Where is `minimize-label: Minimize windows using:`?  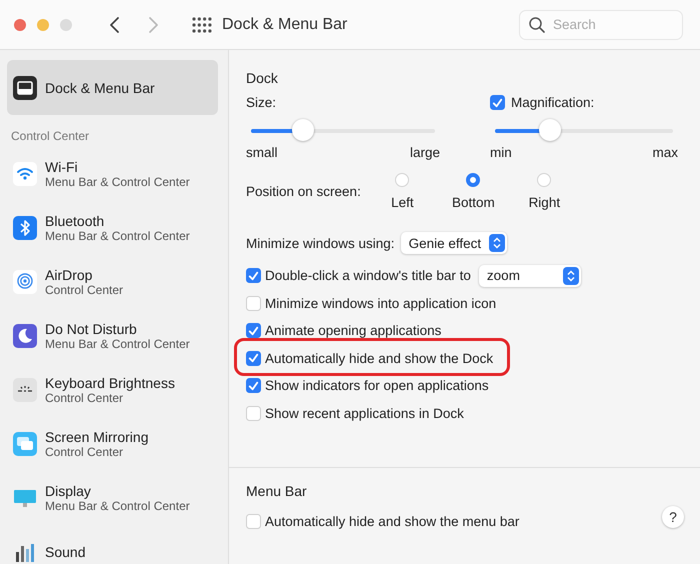
minimize-label: Minimize windows using: is located at coordinates (320, 243).